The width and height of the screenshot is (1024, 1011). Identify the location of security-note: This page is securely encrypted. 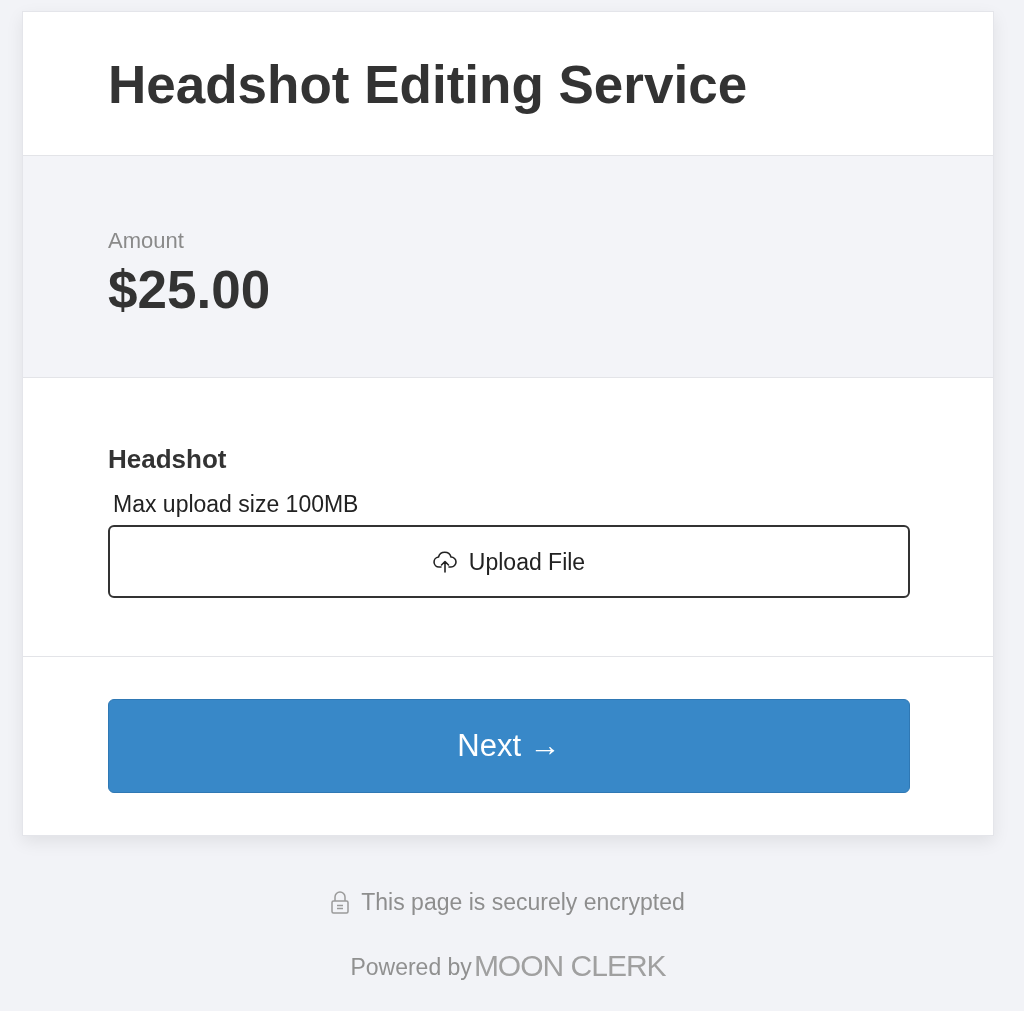
(523, 902).